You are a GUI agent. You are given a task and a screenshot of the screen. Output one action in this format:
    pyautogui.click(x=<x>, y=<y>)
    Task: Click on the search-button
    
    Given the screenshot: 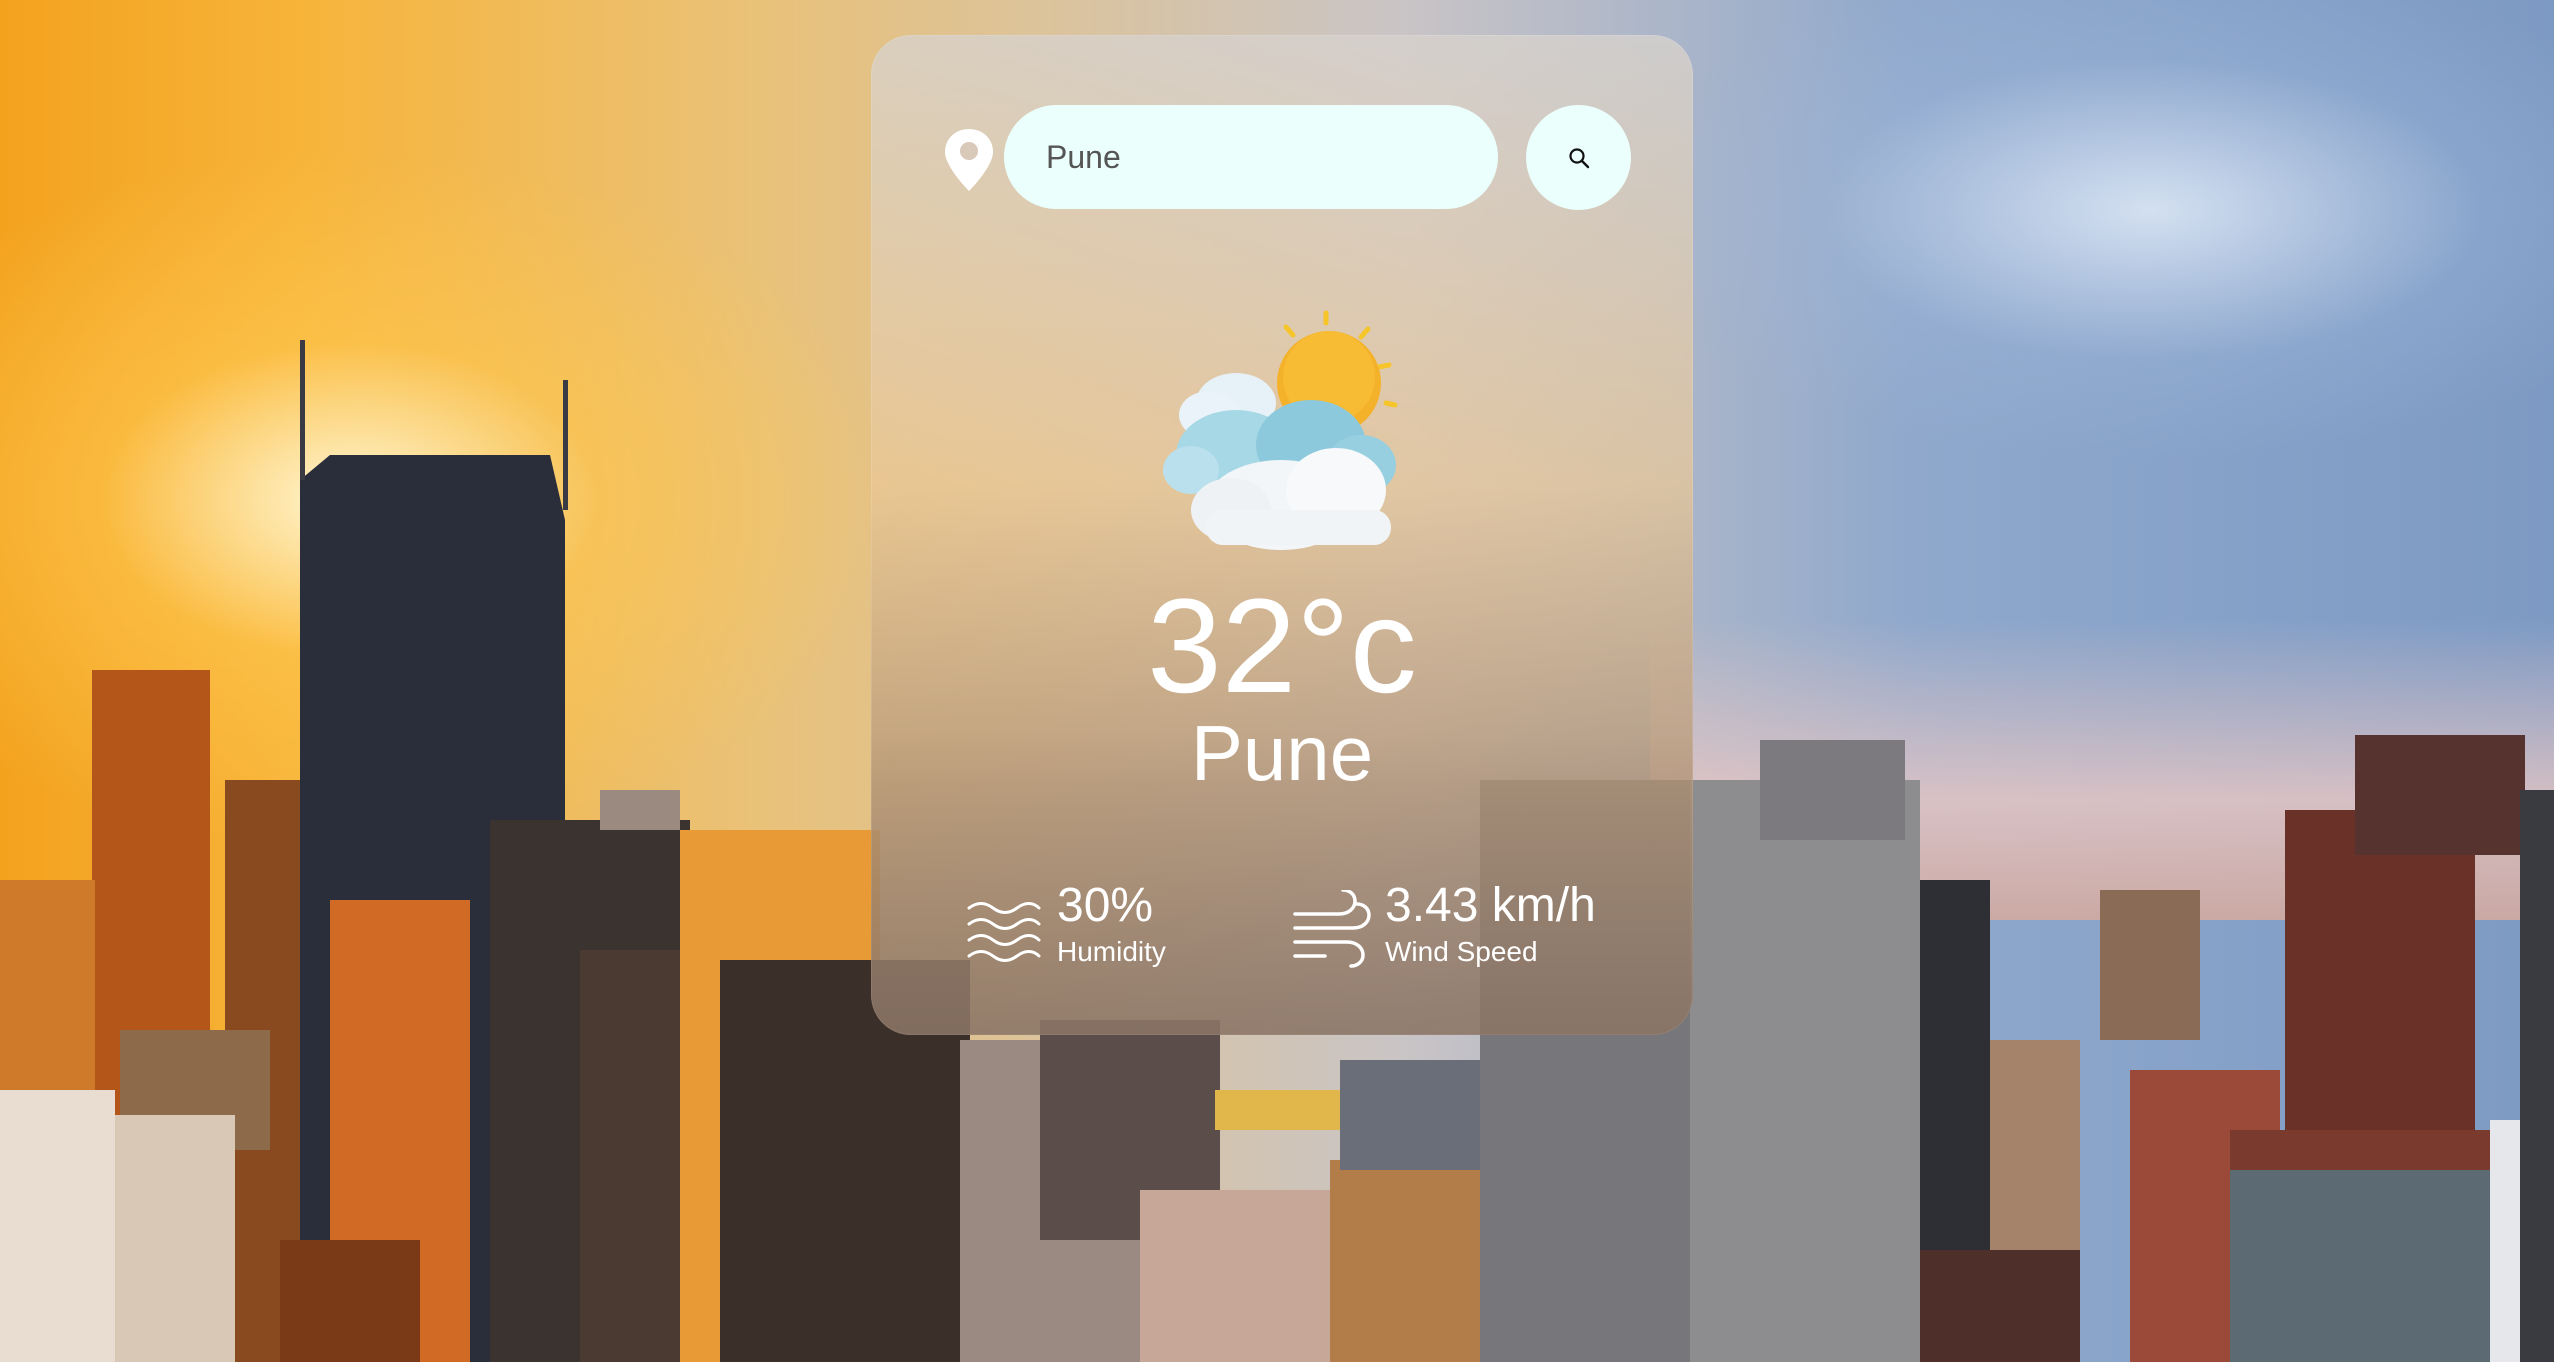 What is the action you would take?
    pyautogui.click(x=1578, y=157)
    